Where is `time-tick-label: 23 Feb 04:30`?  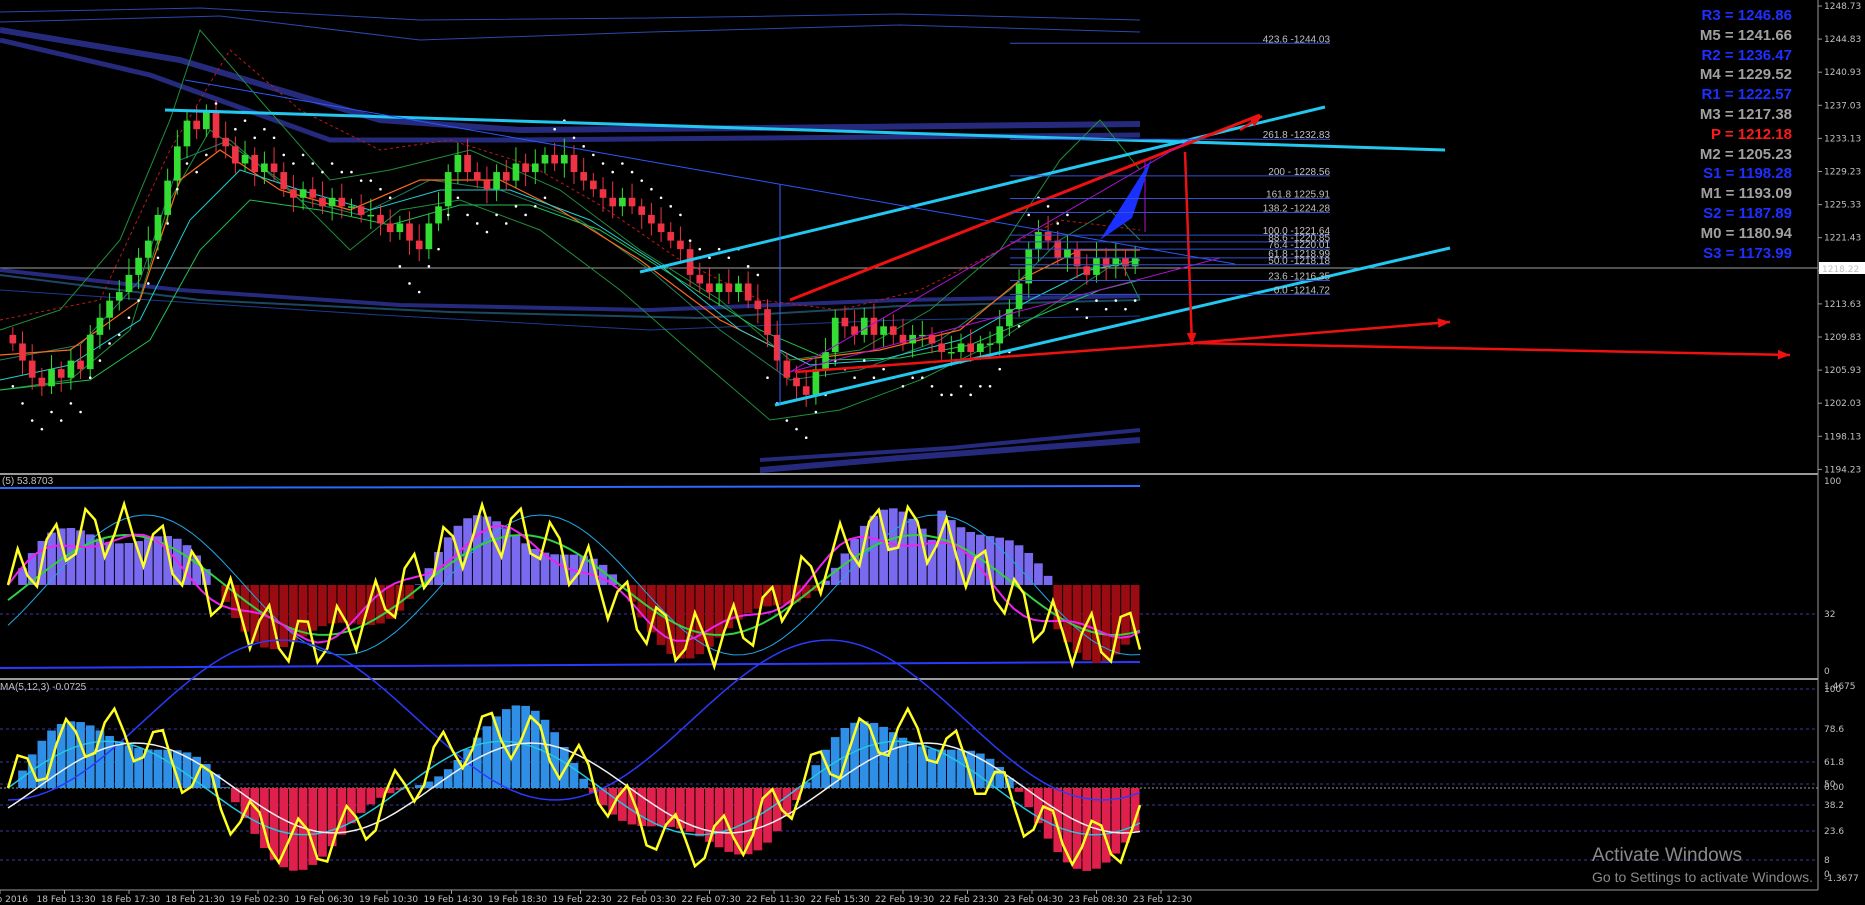
time-tick-label: 23 Feb 04:30 is located at coordinates (1033, 900).